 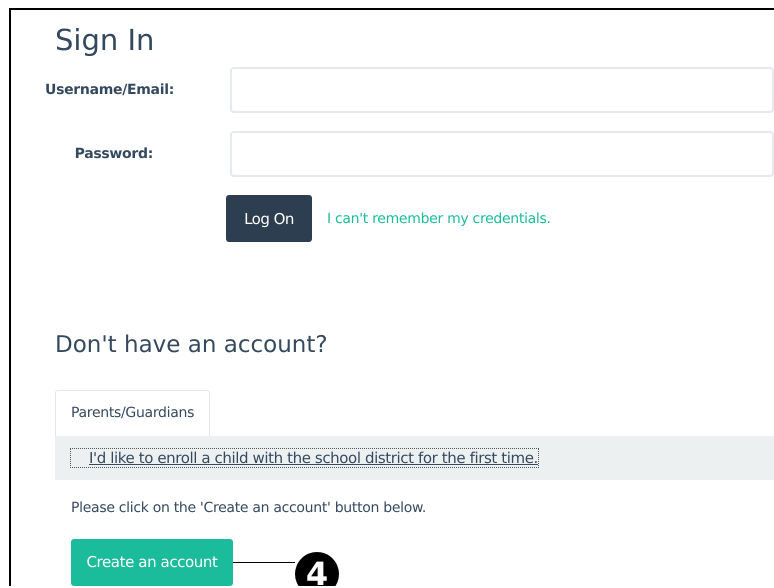 What do you see at coordinates (249, 508) in the screenshot?
I see `instruction-text: Please click on the 'Create an account' button below.` at bounding box center [249, 508].